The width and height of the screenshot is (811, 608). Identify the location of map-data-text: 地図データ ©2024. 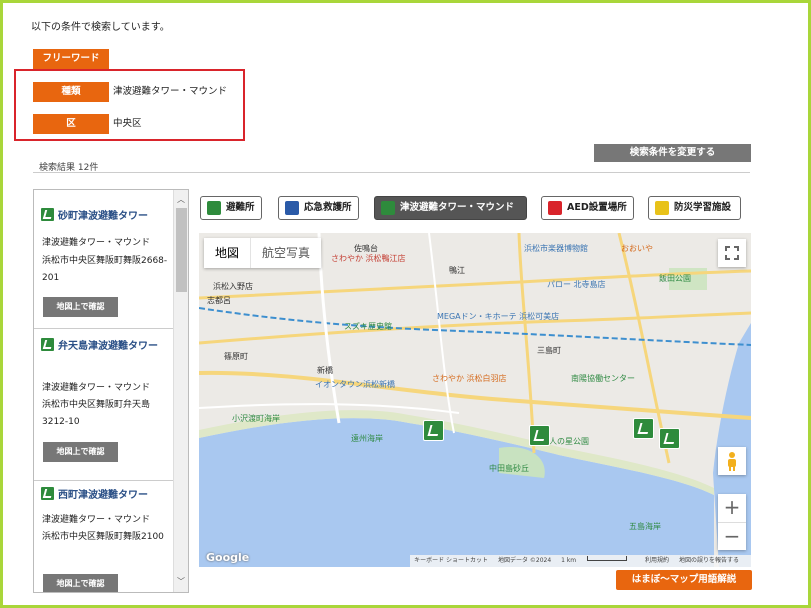
(524, 560).